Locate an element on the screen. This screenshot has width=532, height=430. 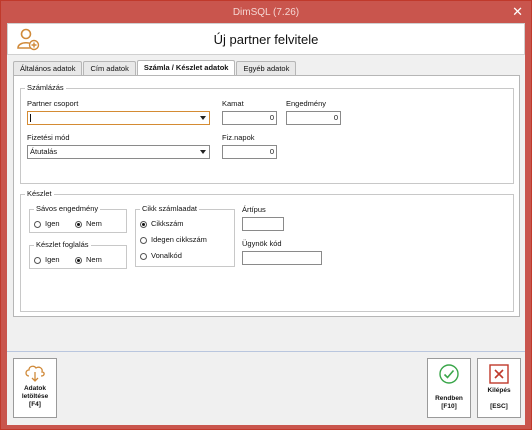
title-bar: DimSQL (7.26) ✕ is located at coordinates (266, 12).